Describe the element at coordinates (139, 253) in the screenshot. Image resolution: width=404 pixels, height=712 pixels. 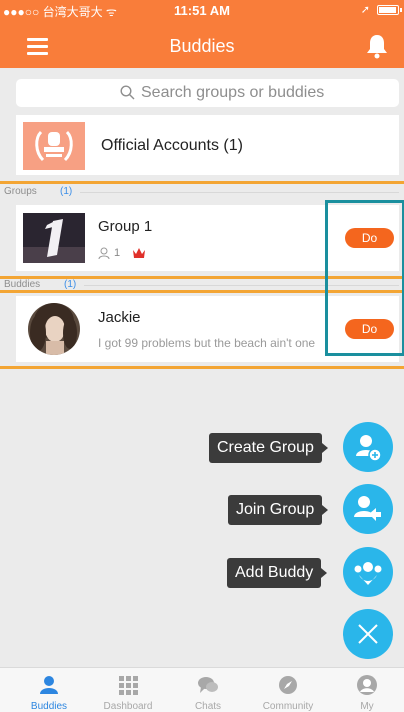
I see `crown-icon` at that location.